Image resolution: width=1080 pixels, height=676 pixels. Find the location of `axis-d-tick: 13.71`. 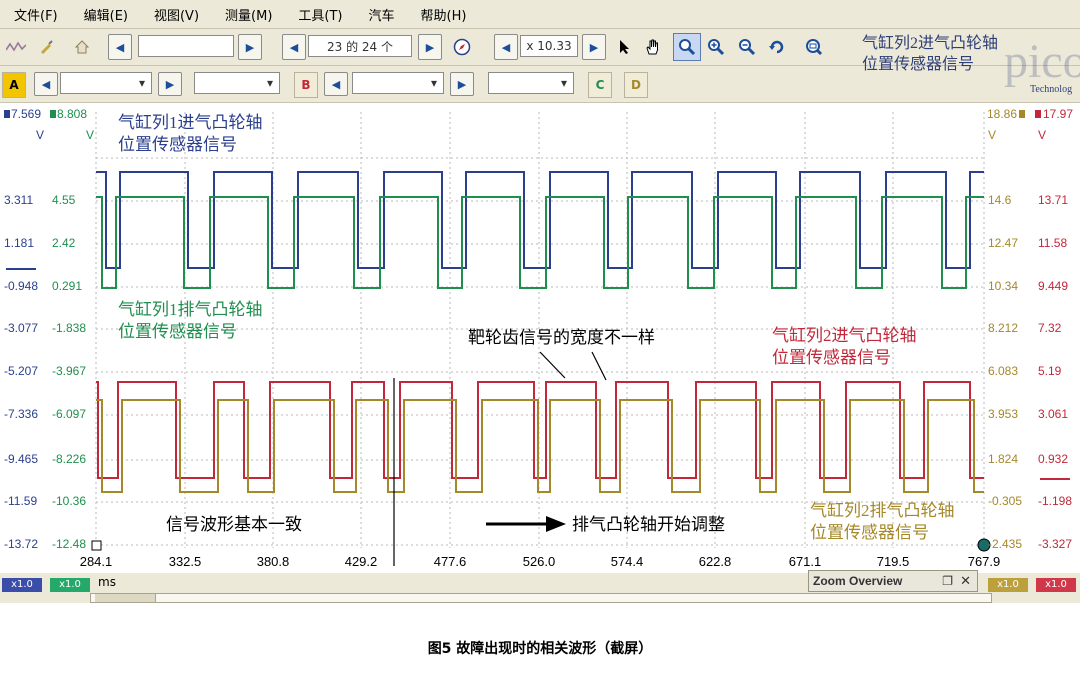

axis-d-tick: 13.71 is located at coordinates (1053, 200).